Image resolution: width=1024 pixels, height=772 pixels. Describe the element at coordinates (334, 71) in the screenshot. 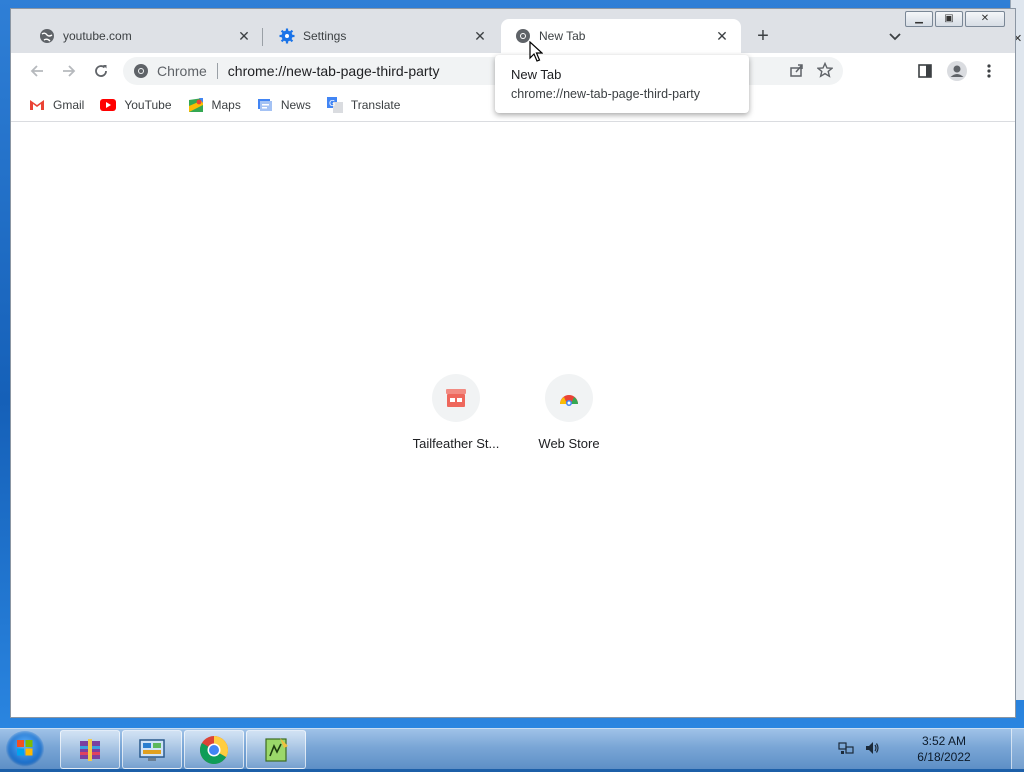

I see `url-text: chrome://new-tab-page-third-party` at that location.